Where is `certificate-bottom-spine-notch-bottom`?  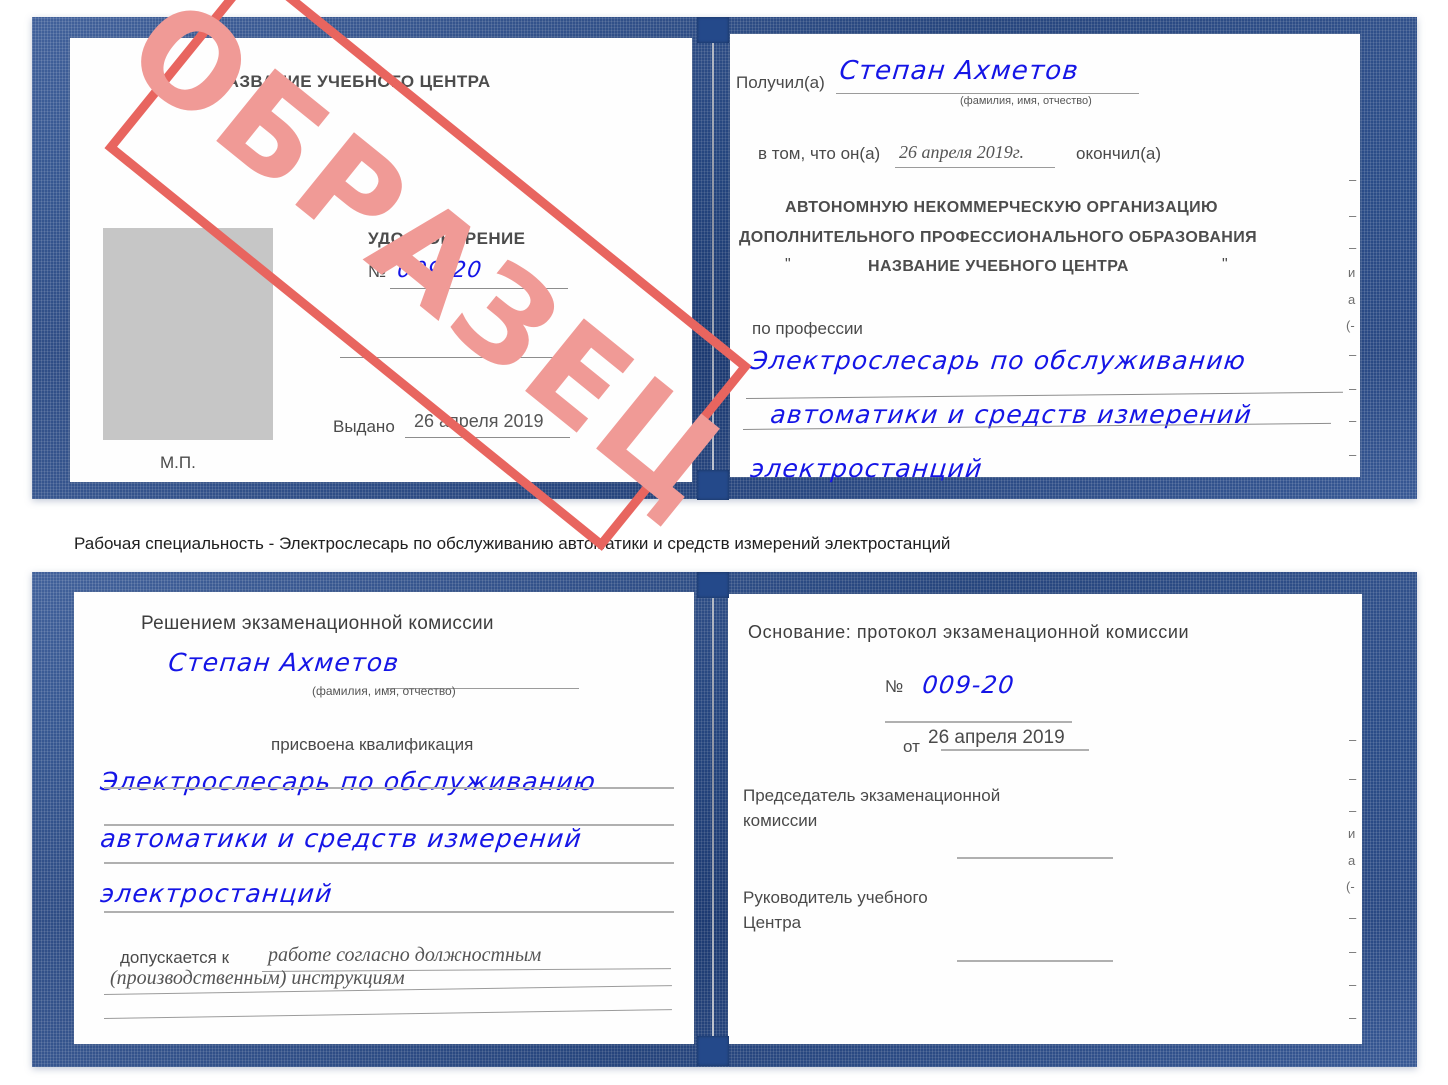 certificate-bottom-spine-notch-bottom is located at coordinates (713, 1051).